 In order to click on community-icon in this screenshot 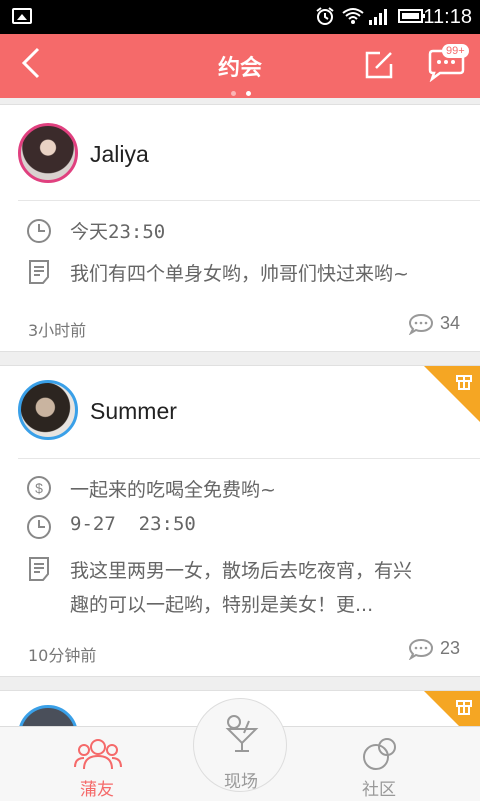, I will do `click(380, 755)`.